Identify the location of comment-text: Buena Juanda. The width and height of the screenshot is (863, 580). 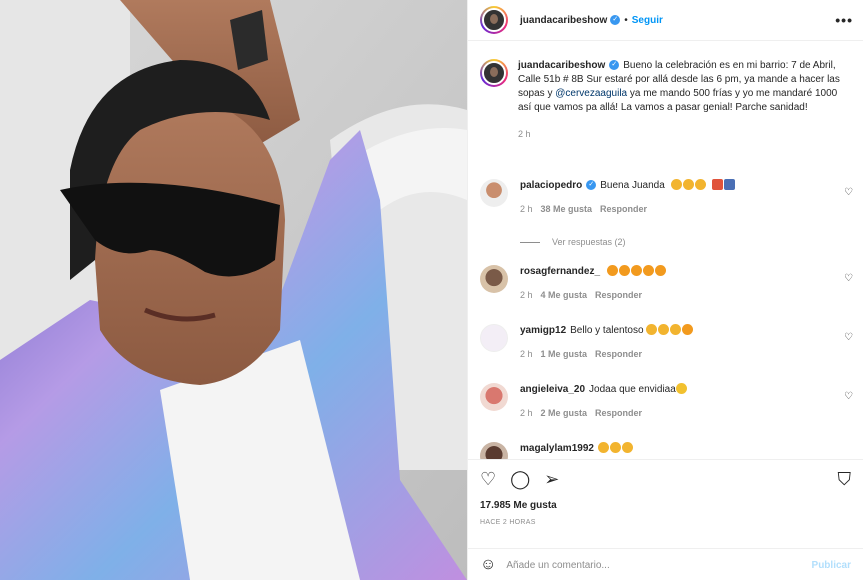
(632, 185).